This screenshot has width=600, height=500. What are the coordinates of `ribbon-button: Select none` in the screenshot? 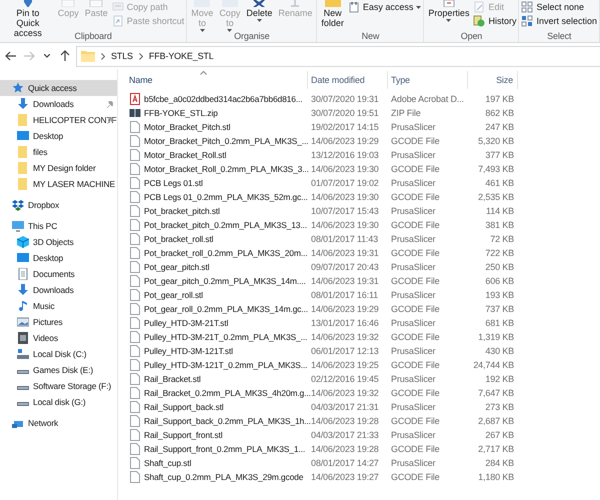 It's located at (559, 7).